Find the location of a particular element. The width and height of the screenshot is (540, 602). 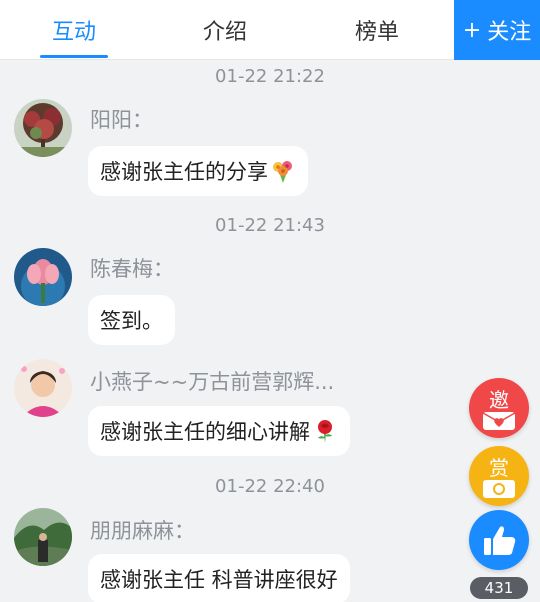

chat-message-text: 感谢张主任的细心讲解 is located at coordinates (205, 432).